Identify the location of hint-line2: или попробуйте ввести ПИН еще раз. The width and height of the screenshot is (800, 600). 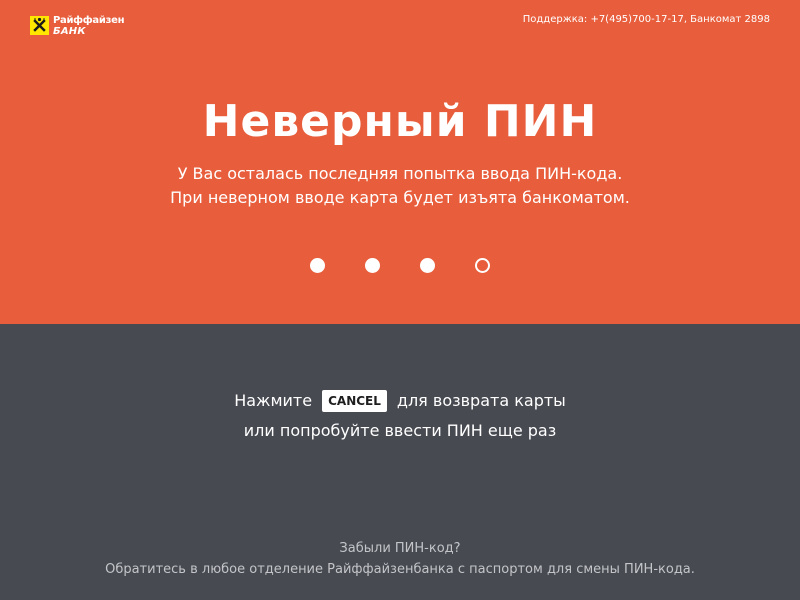
(400, 430).